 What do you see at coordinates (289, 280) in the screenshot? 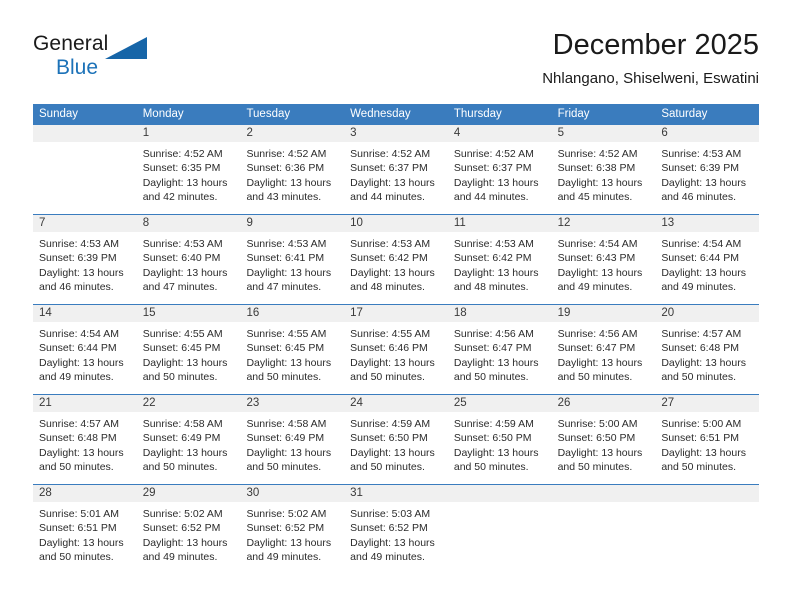
I see `daylight-text: Daylight: 13 hours and 47 minutes.` at bounding box center [289, 280].